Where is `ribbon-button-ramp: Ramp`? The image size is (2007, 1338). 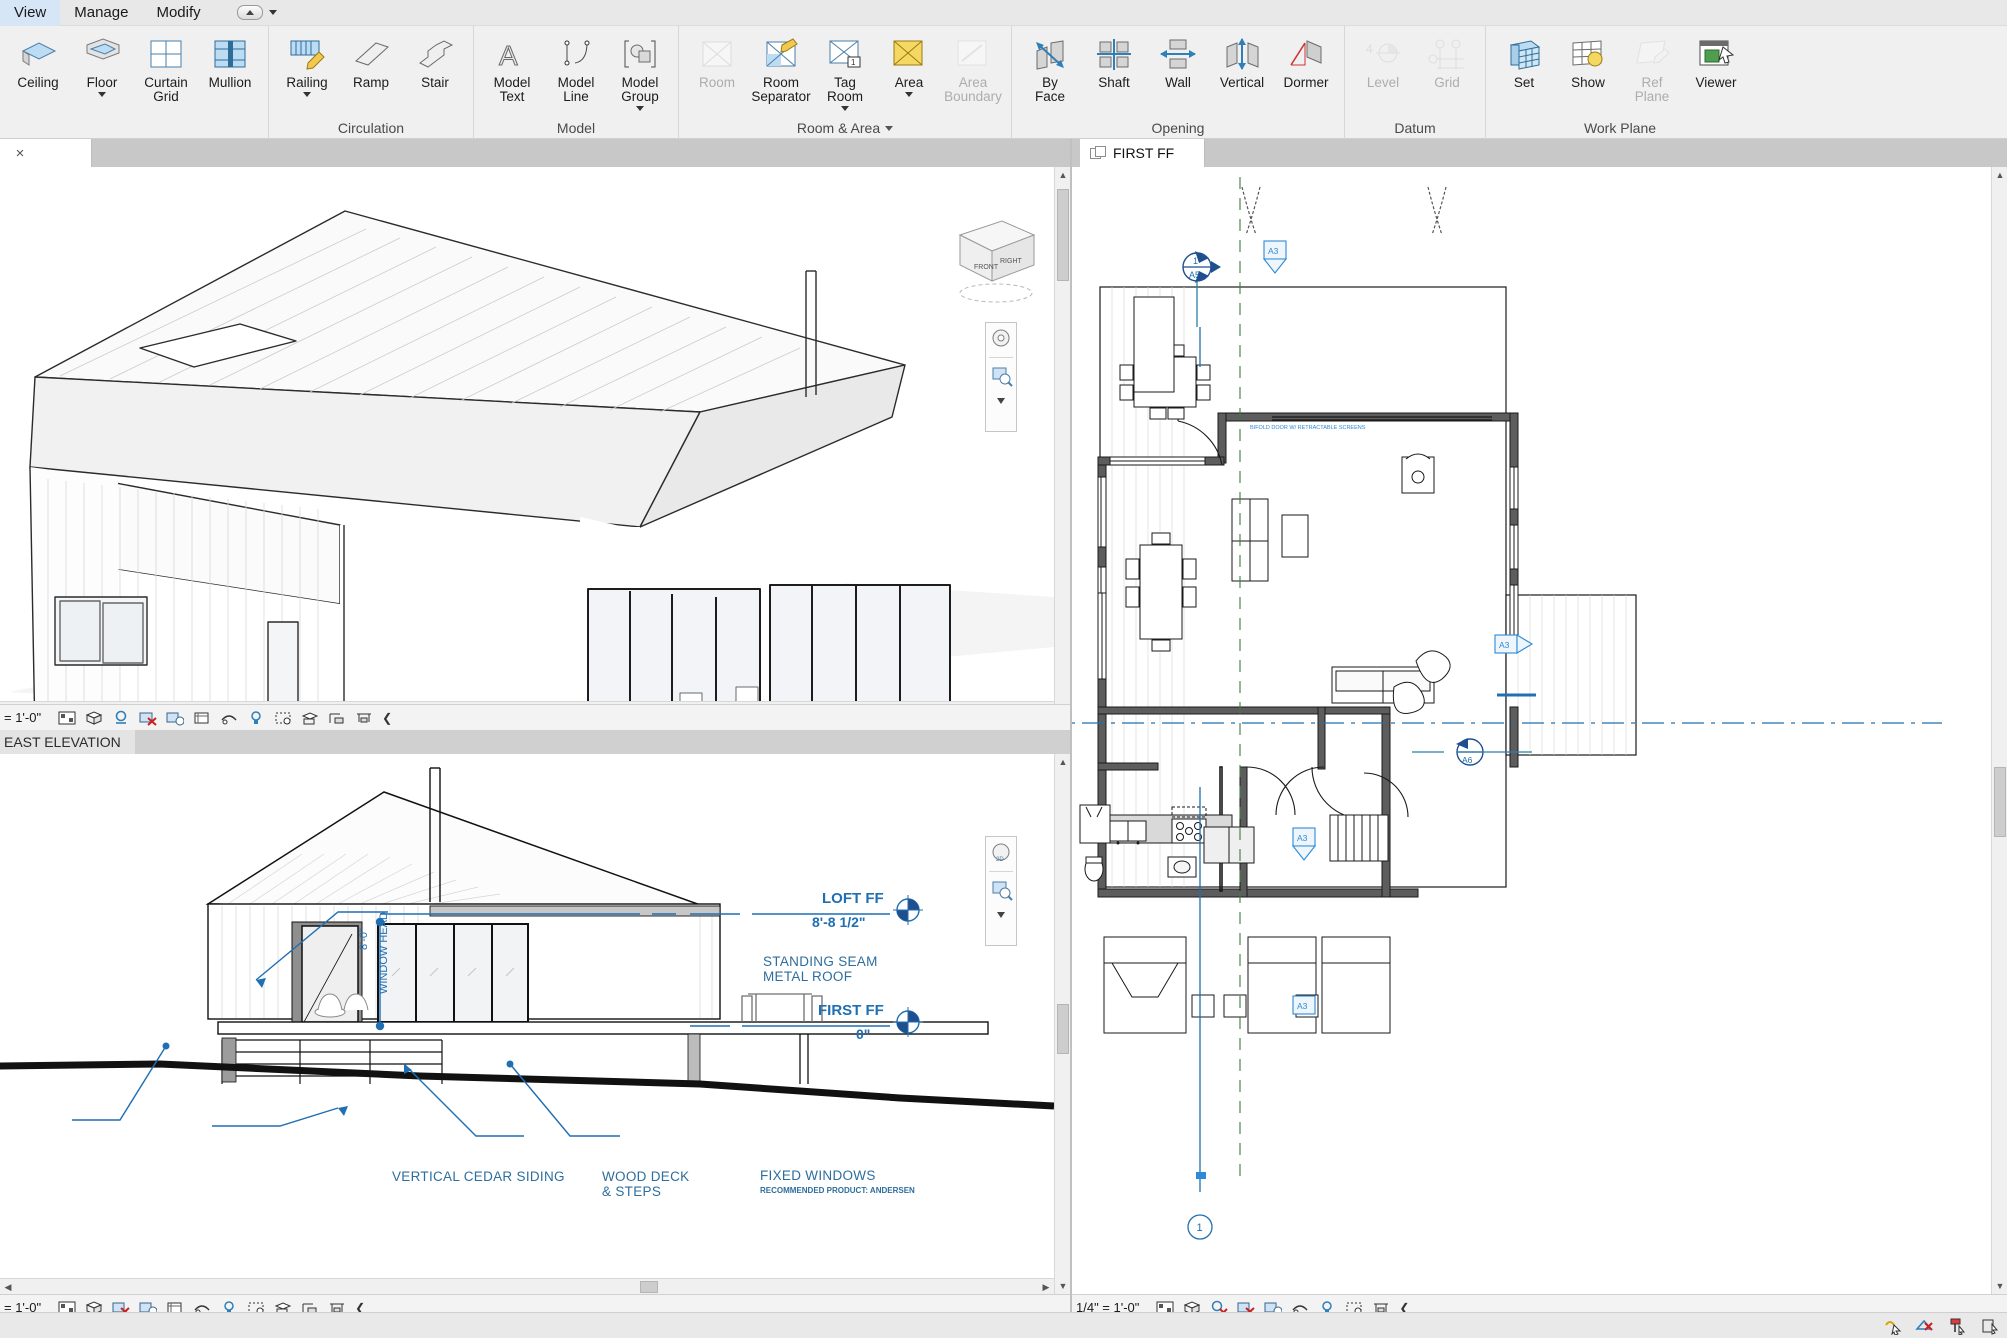
ribbon-button-ramp: Ramp is located at coordinates (371, 61).